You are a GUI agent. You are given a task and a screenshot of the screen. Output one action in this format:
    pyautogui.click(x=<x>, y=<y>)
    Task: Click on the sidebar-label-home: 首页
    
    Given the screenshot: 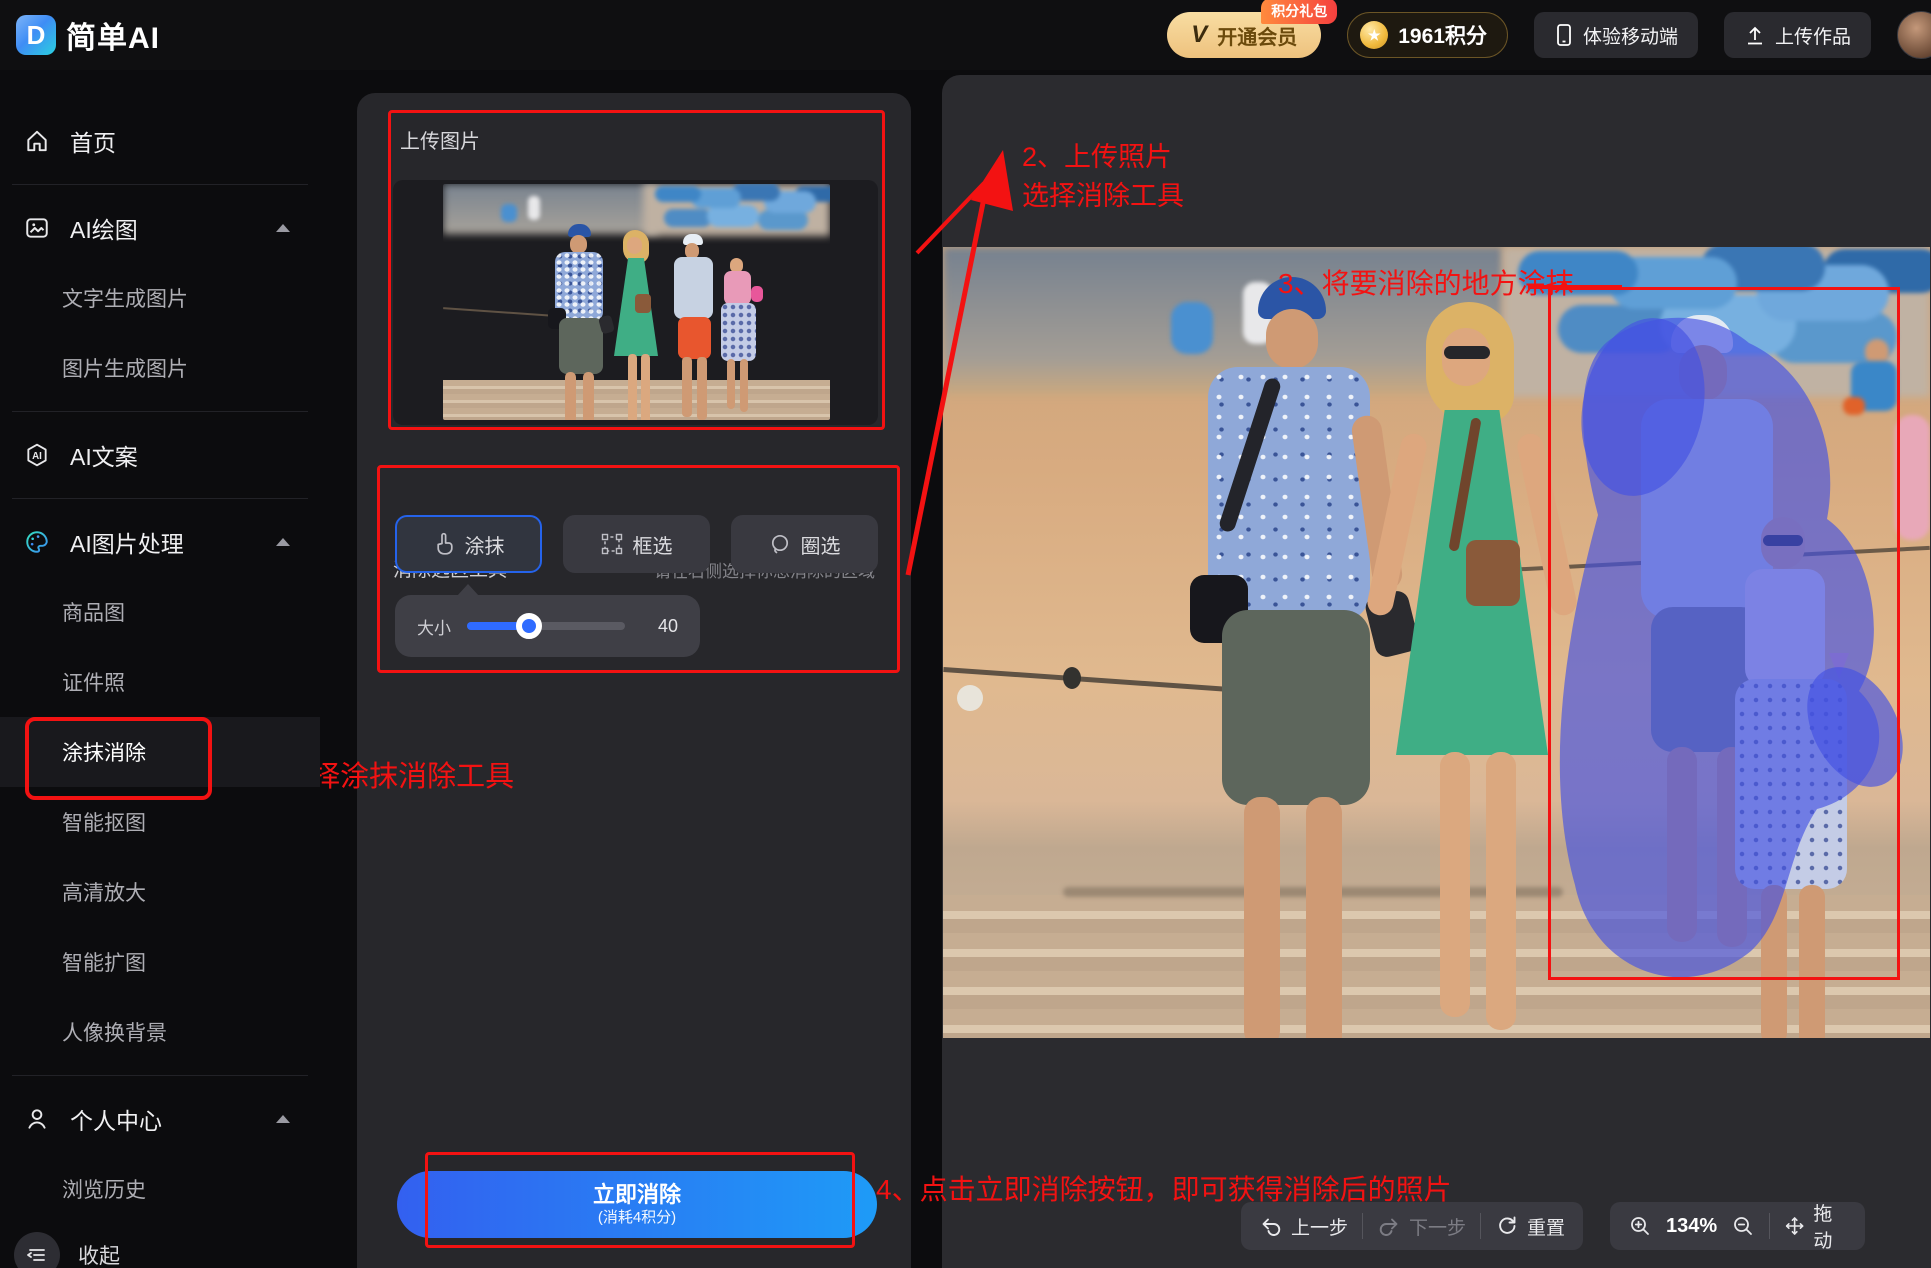 What is the action you would take?
    pyautogui.click(x=93, y=143)
    